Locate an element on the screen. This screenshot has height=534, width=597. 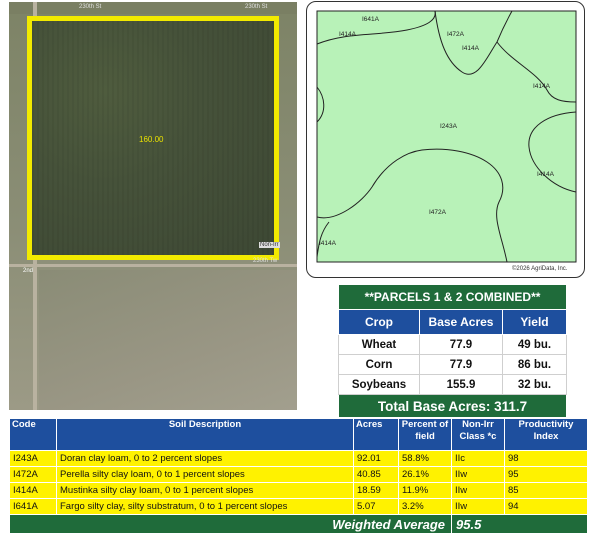
parcel-acres-label: 160.00 is located at coordinates (151, 139).